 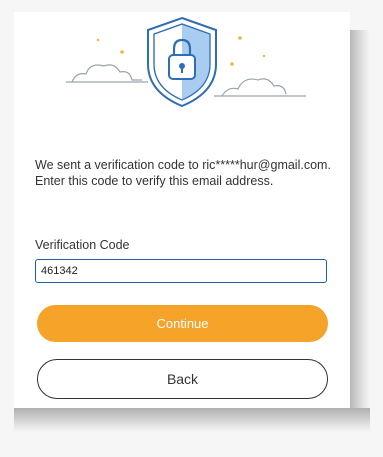 I want to click on cloud-left-icon, so click(x=106, y=73).